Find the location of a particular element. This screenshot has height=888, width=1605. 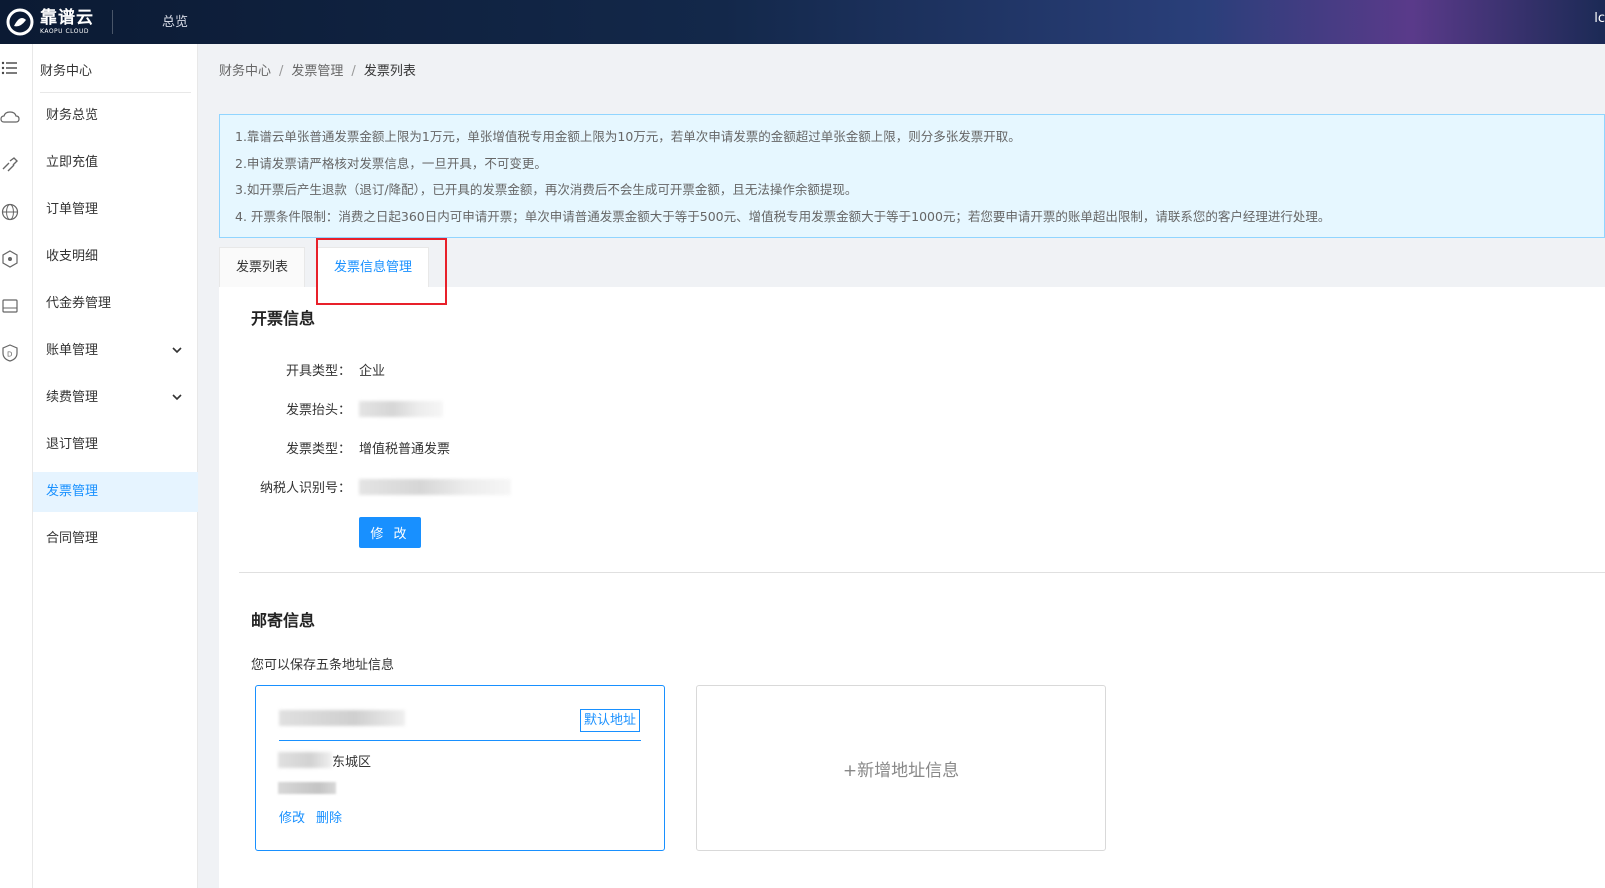

svg-text: D is located at coordinates (9, 355).